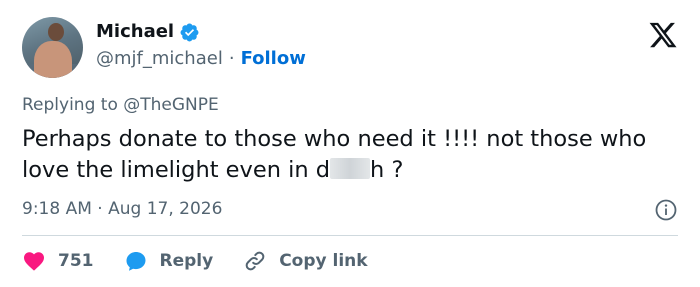  Describe the element at coordinates (165, 209) in the screenshot. I see `tweet-date: Aug 17, 2026` at that location.